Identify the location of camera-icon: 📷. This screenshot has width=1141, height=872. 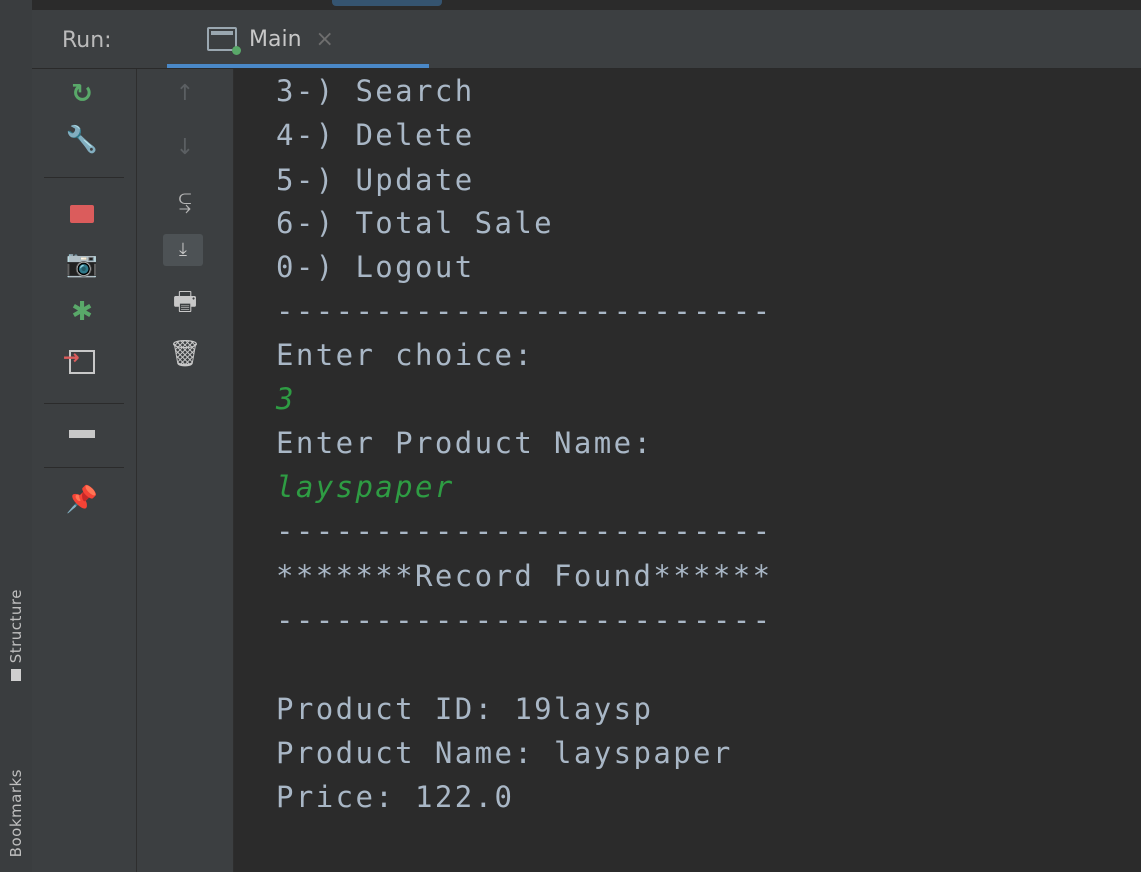
(82, 264).